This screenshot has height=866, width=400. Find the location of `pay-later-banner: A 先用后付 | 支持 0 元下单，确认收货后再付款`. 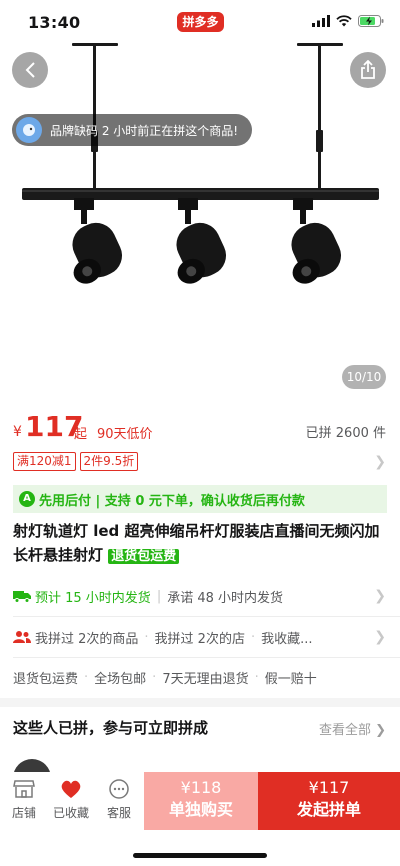

pay-later-banner: A 先用后付 | 支持 0 元下单，确认收货后再付款 is located at coordinates (200, 499).